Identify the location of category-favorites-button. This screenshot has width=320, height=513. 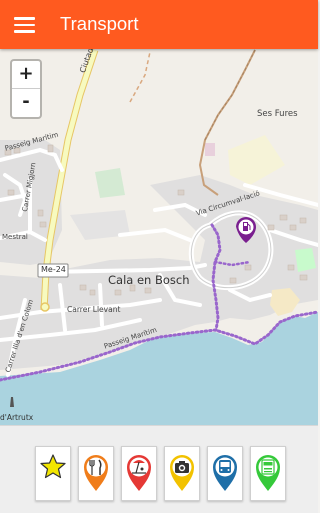
(53, 473).